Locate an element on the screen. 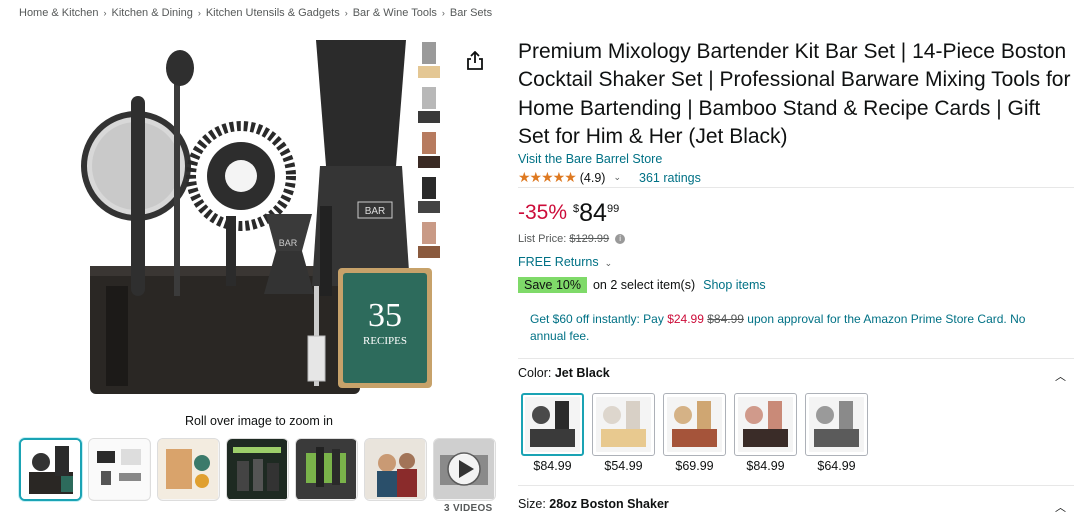 The image size is (1080, 518). swatch-price: $69.99 is located at coordinates (694, 466).